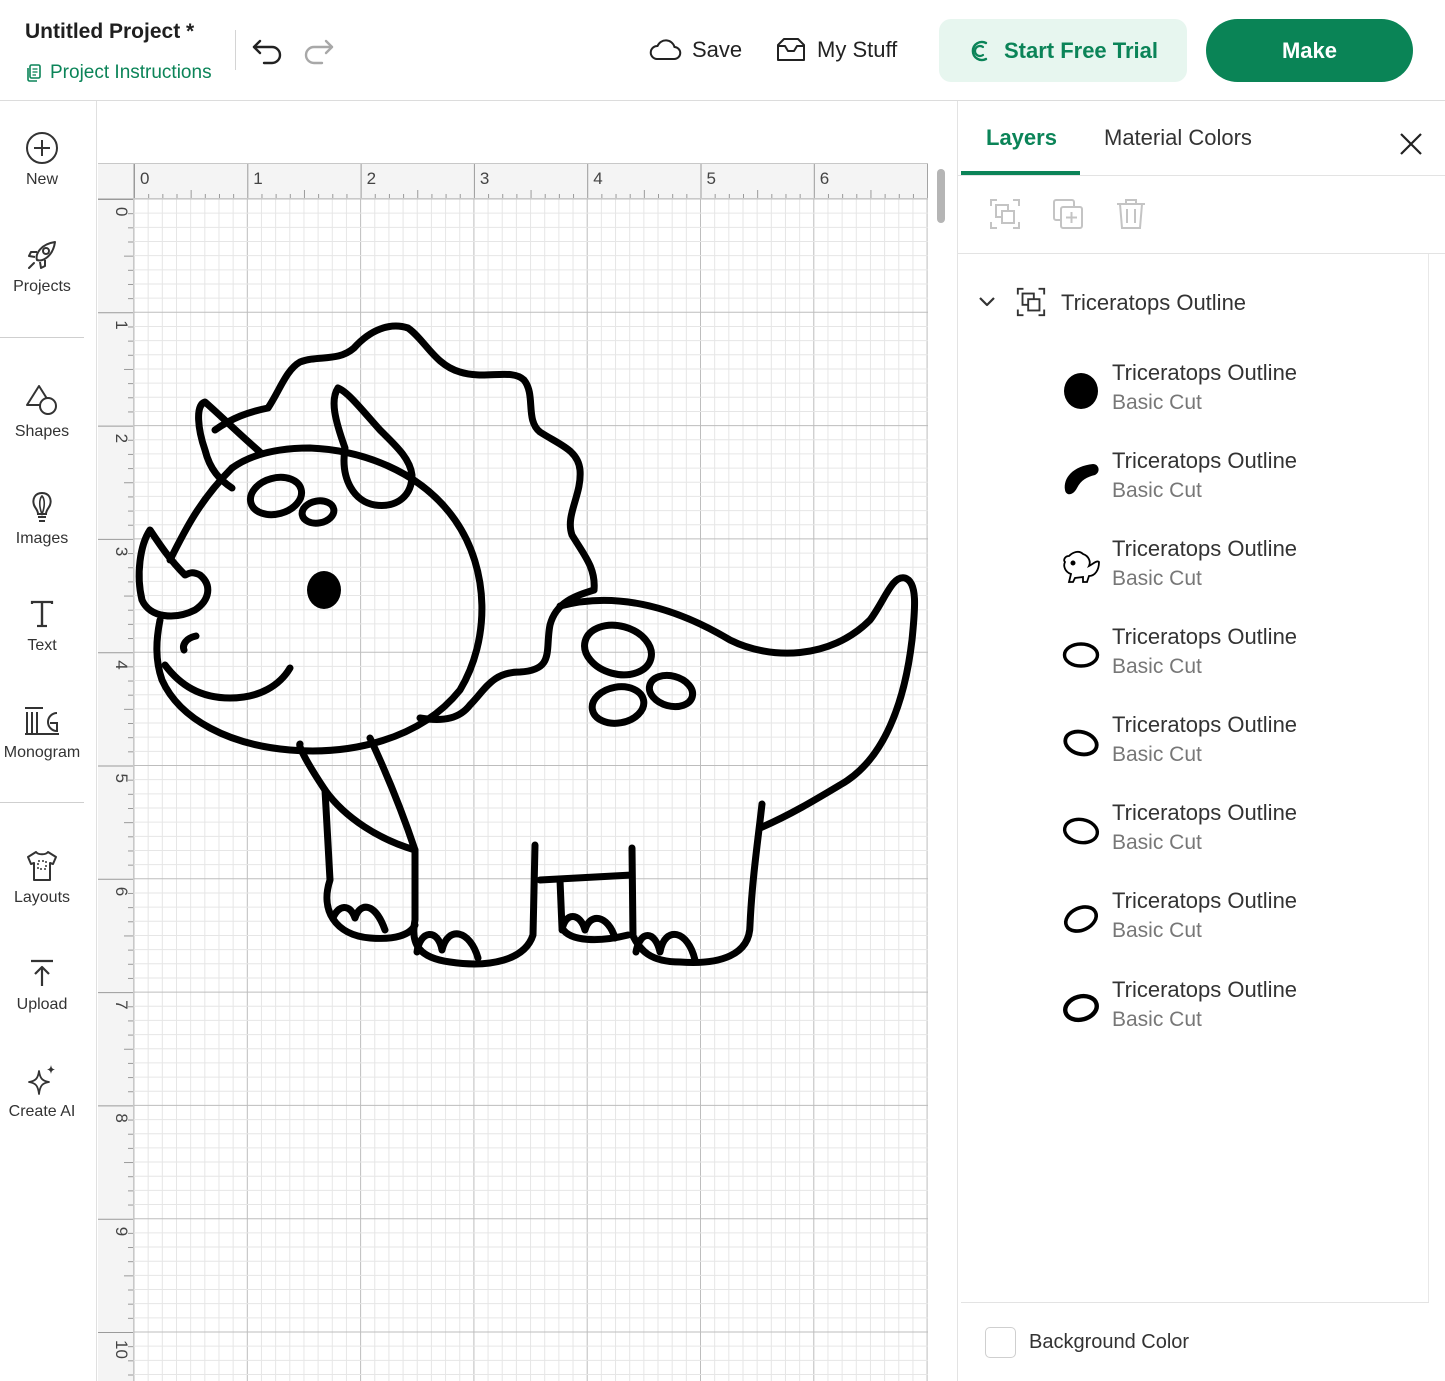  I want to click on tool-monogram: Monogram, so click(42, 733).